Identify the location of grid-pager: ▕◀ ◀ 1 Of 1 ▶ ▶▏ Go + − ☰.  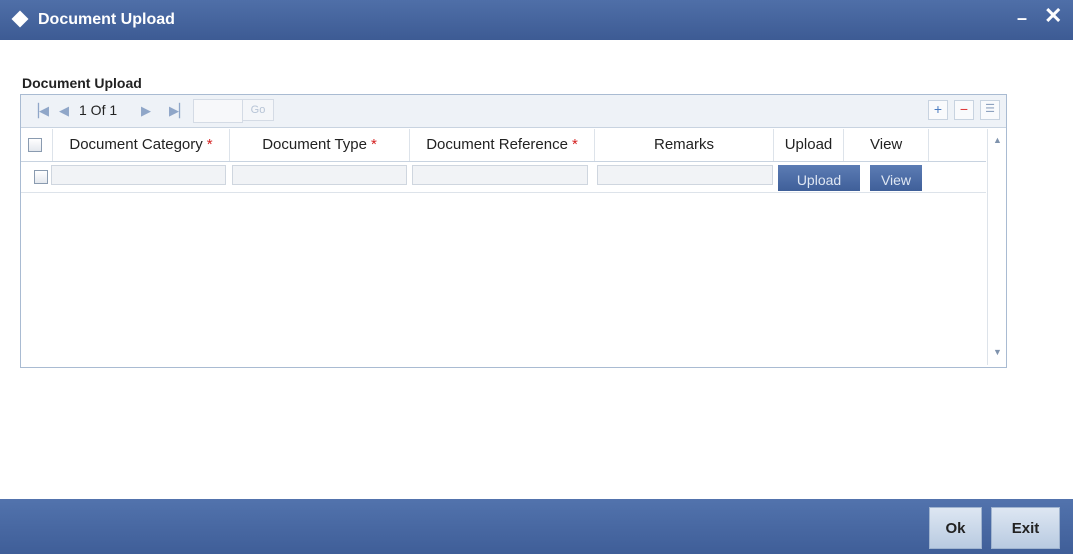
(513, 111).